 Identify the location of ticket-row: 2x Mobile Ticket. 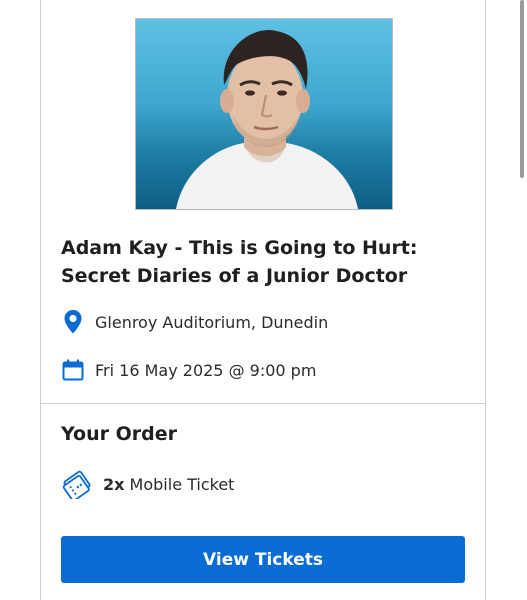
(147, 484).